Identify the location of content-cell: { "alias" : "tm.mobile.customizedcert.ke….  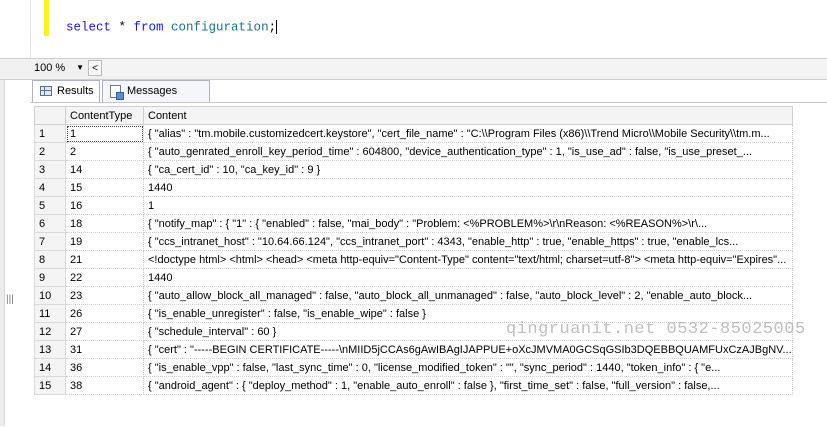
(468, 133).